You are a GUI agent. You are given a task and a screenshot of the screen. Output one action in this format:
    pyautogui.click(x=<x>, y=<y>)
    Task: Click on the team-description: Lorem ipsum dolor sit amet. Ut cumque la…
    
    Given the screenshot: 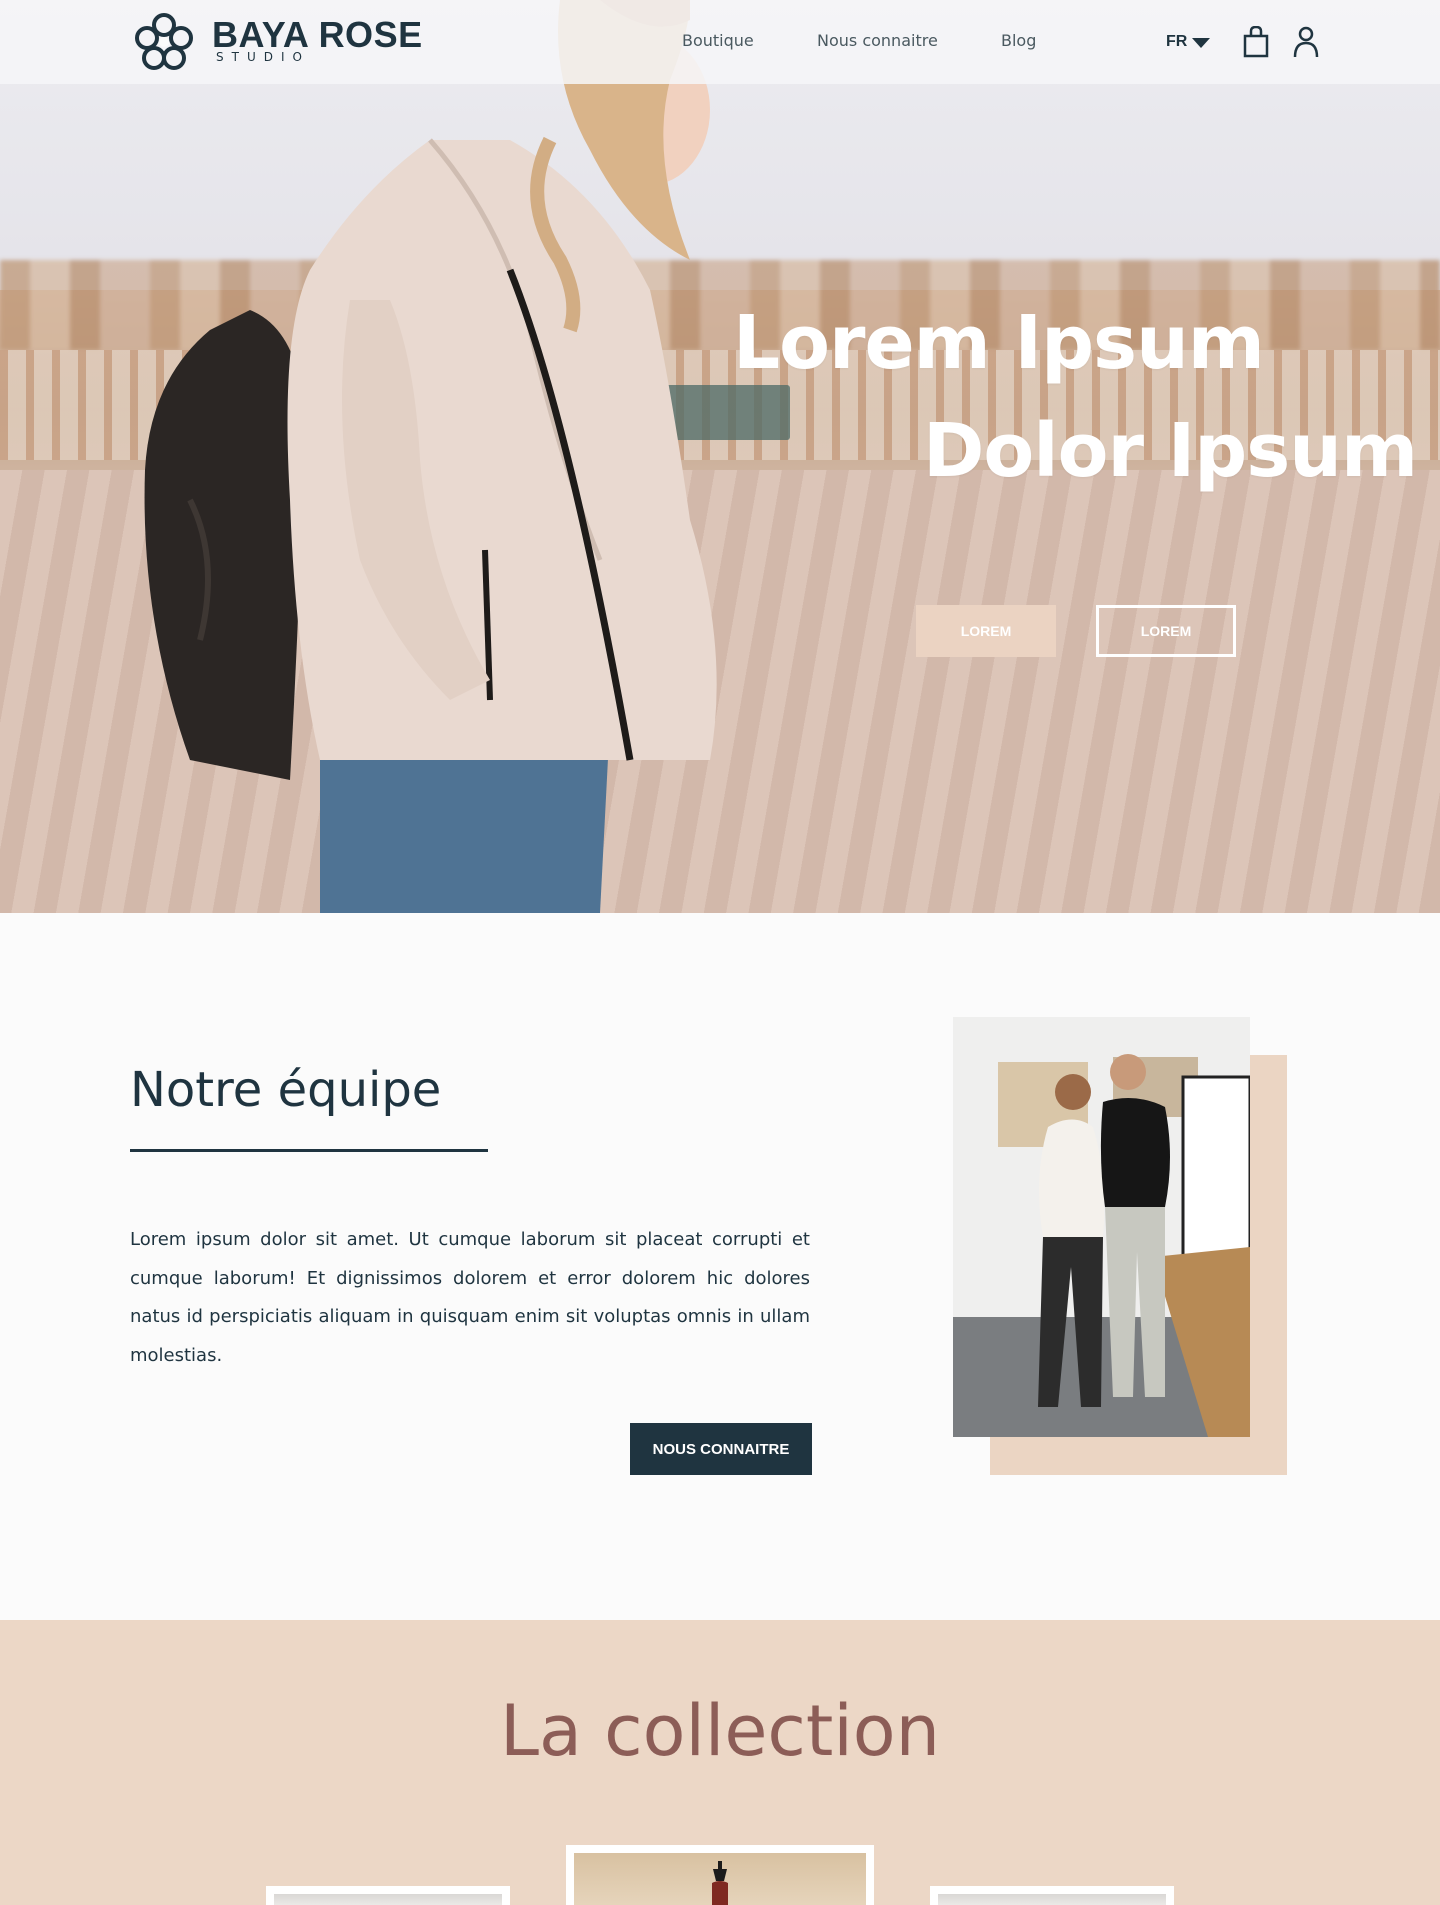 What is the action you would take?
    pyautogui.click(x=470, y=1297)
    